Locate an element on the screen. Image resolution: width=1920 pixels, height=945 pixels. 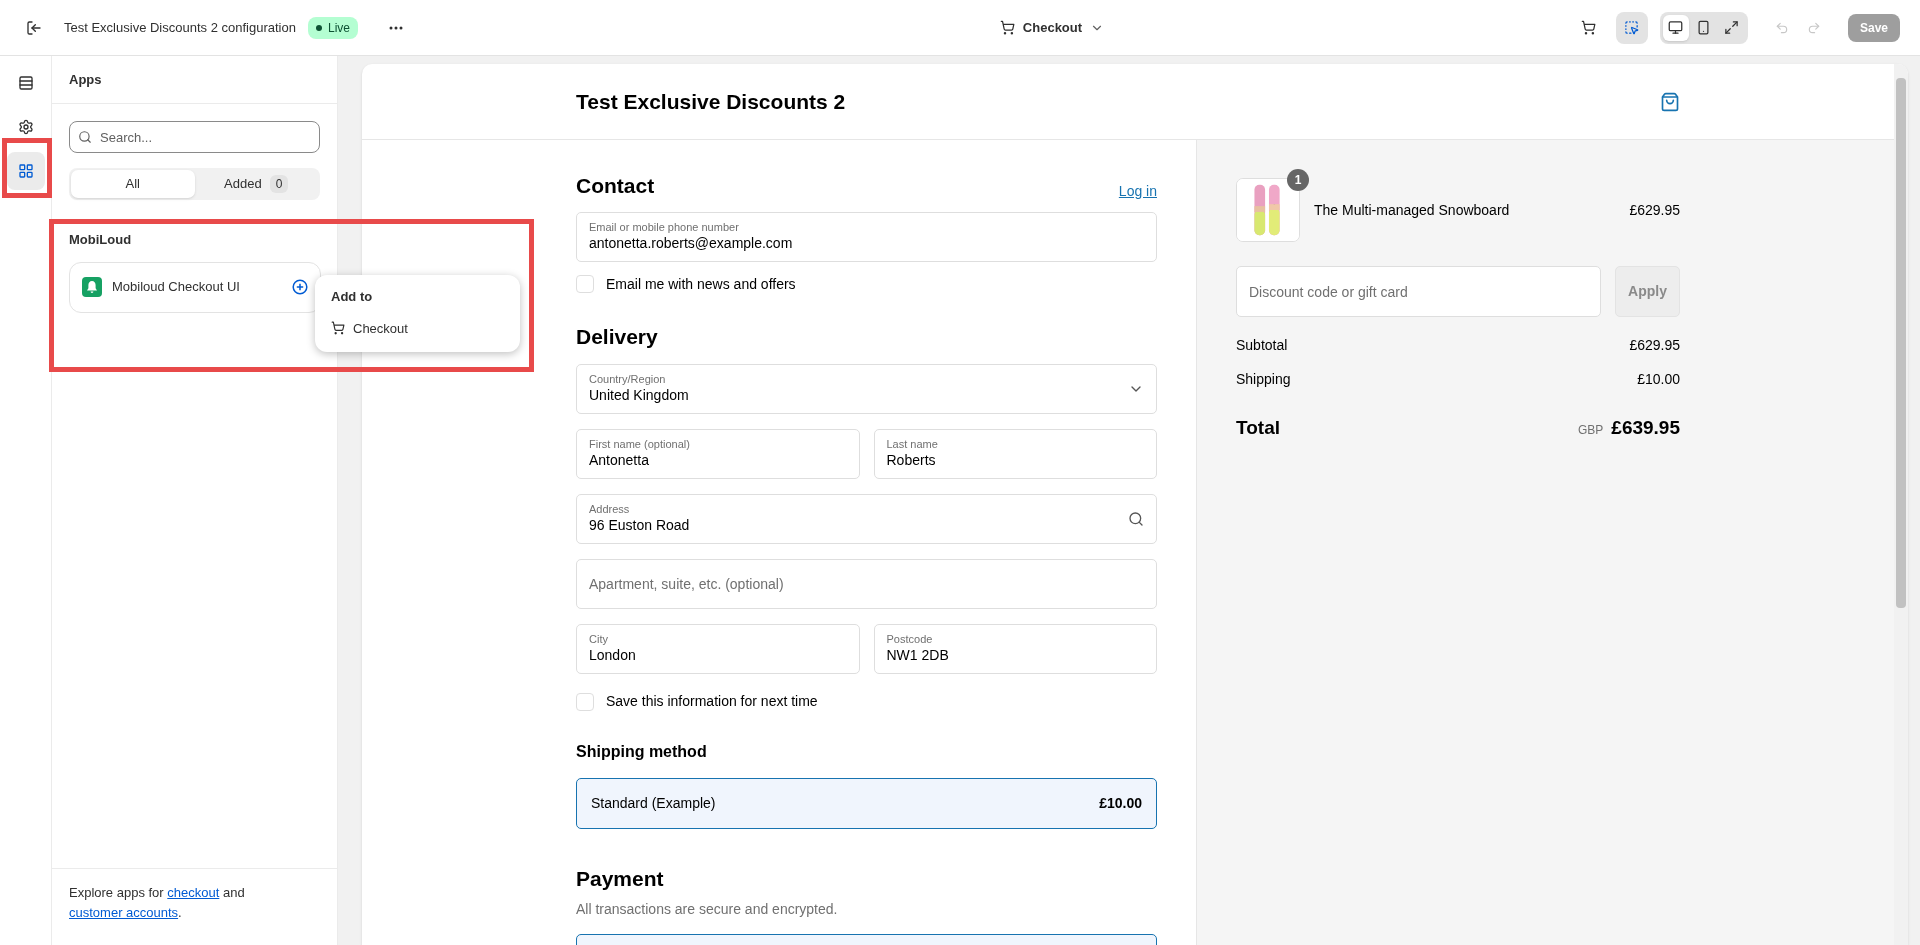
app-name: Mobiloud Checkout UI is located at coordinates (176, 287).